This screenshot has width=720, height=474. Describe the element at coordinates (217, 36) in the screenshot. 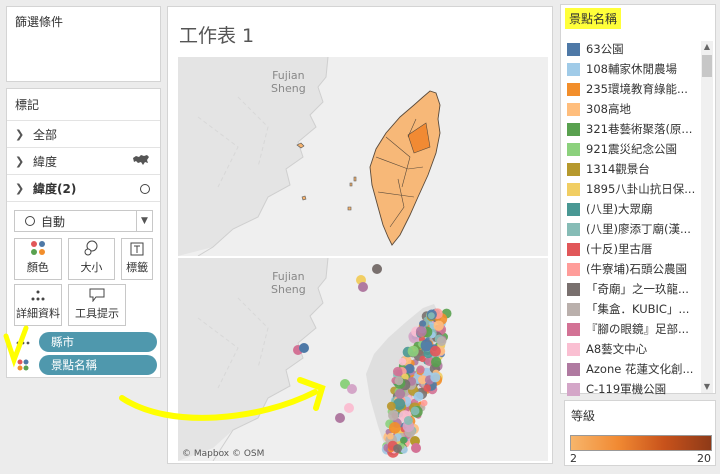

I see `sheet-title: 工作表 1` at that location.